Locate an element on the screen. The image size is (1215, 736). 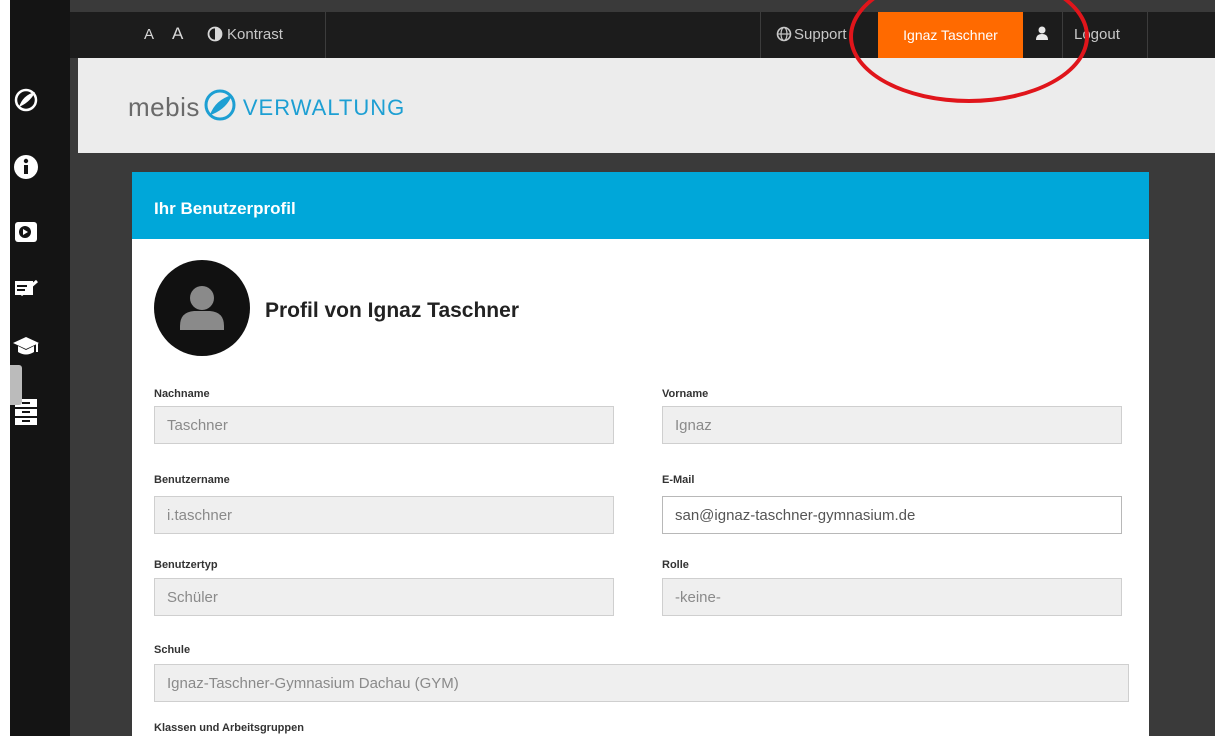
sidebar-toggle-handle is located at coordinates (16, 385).